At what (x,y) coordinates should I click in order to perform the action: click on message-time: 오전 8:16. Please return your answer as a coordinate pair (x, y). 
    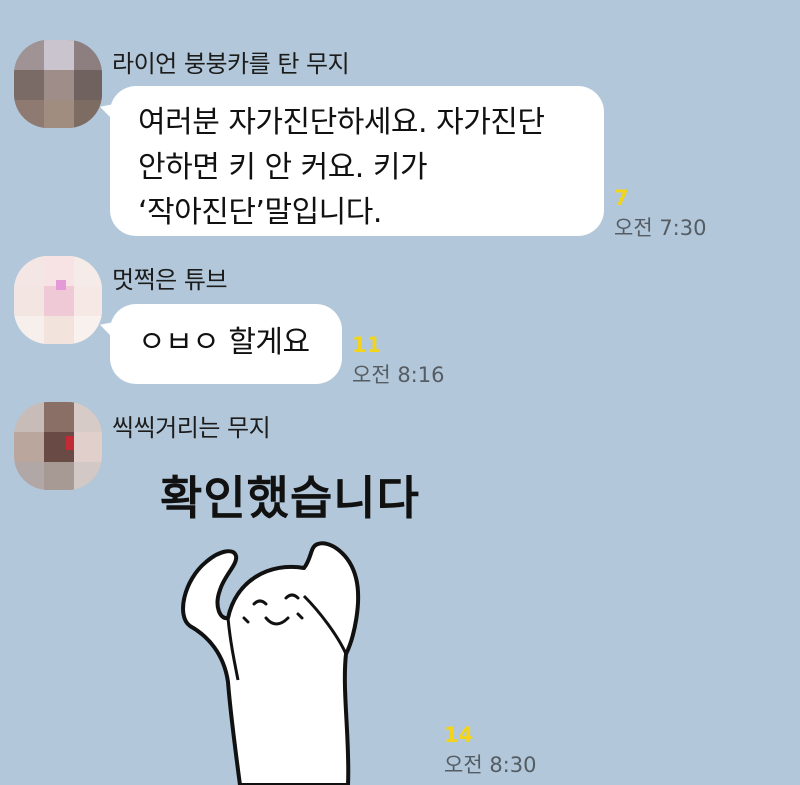
    Looking at the image, I should click on (398, 375).